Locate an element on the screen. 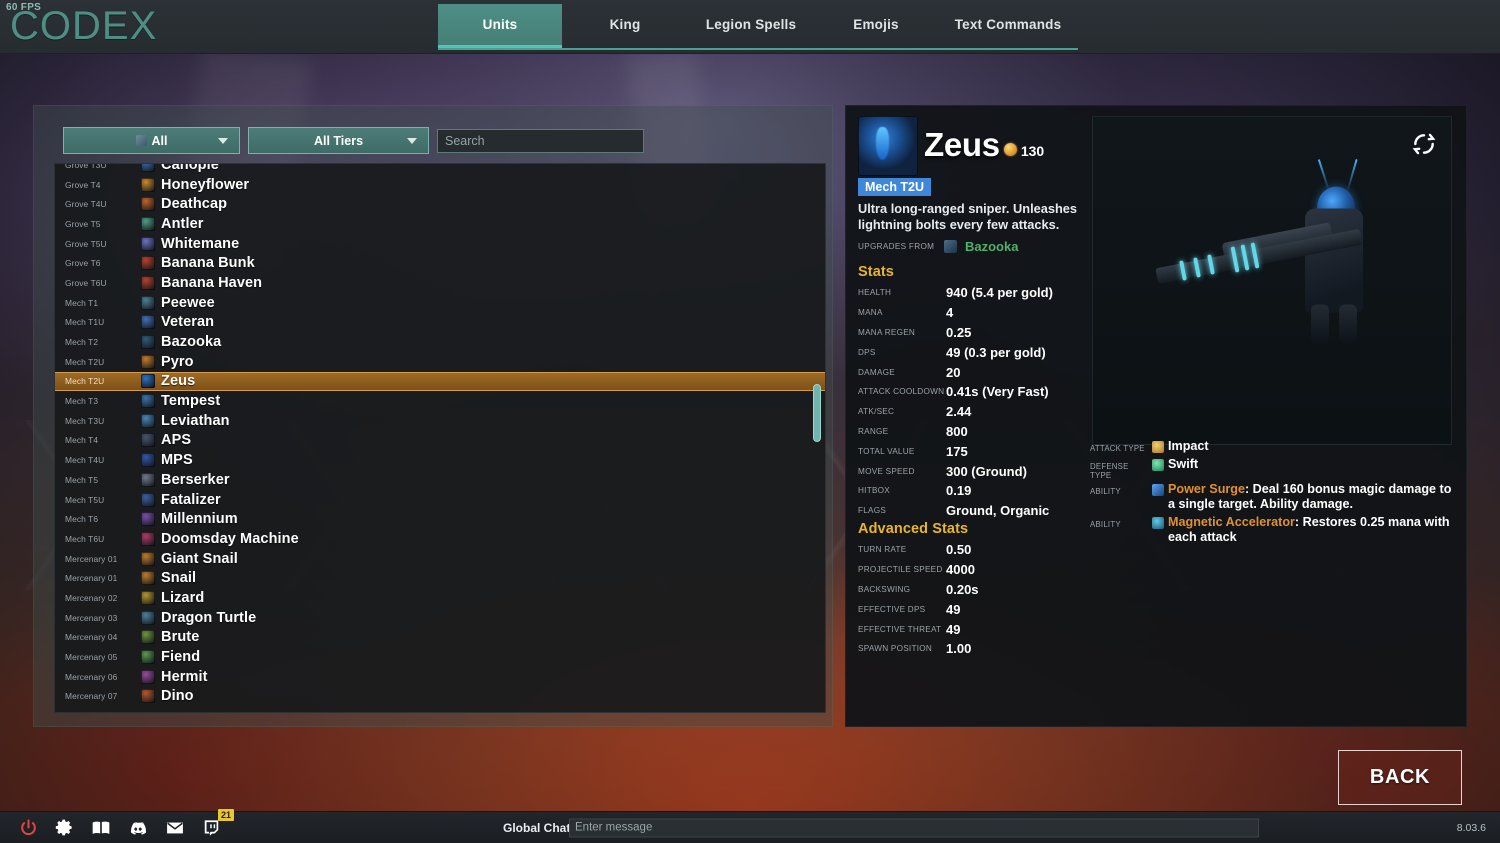 This screenshot has width=1500, height=843. defense-type-value: Swift is located at coordinates (1183, 463).